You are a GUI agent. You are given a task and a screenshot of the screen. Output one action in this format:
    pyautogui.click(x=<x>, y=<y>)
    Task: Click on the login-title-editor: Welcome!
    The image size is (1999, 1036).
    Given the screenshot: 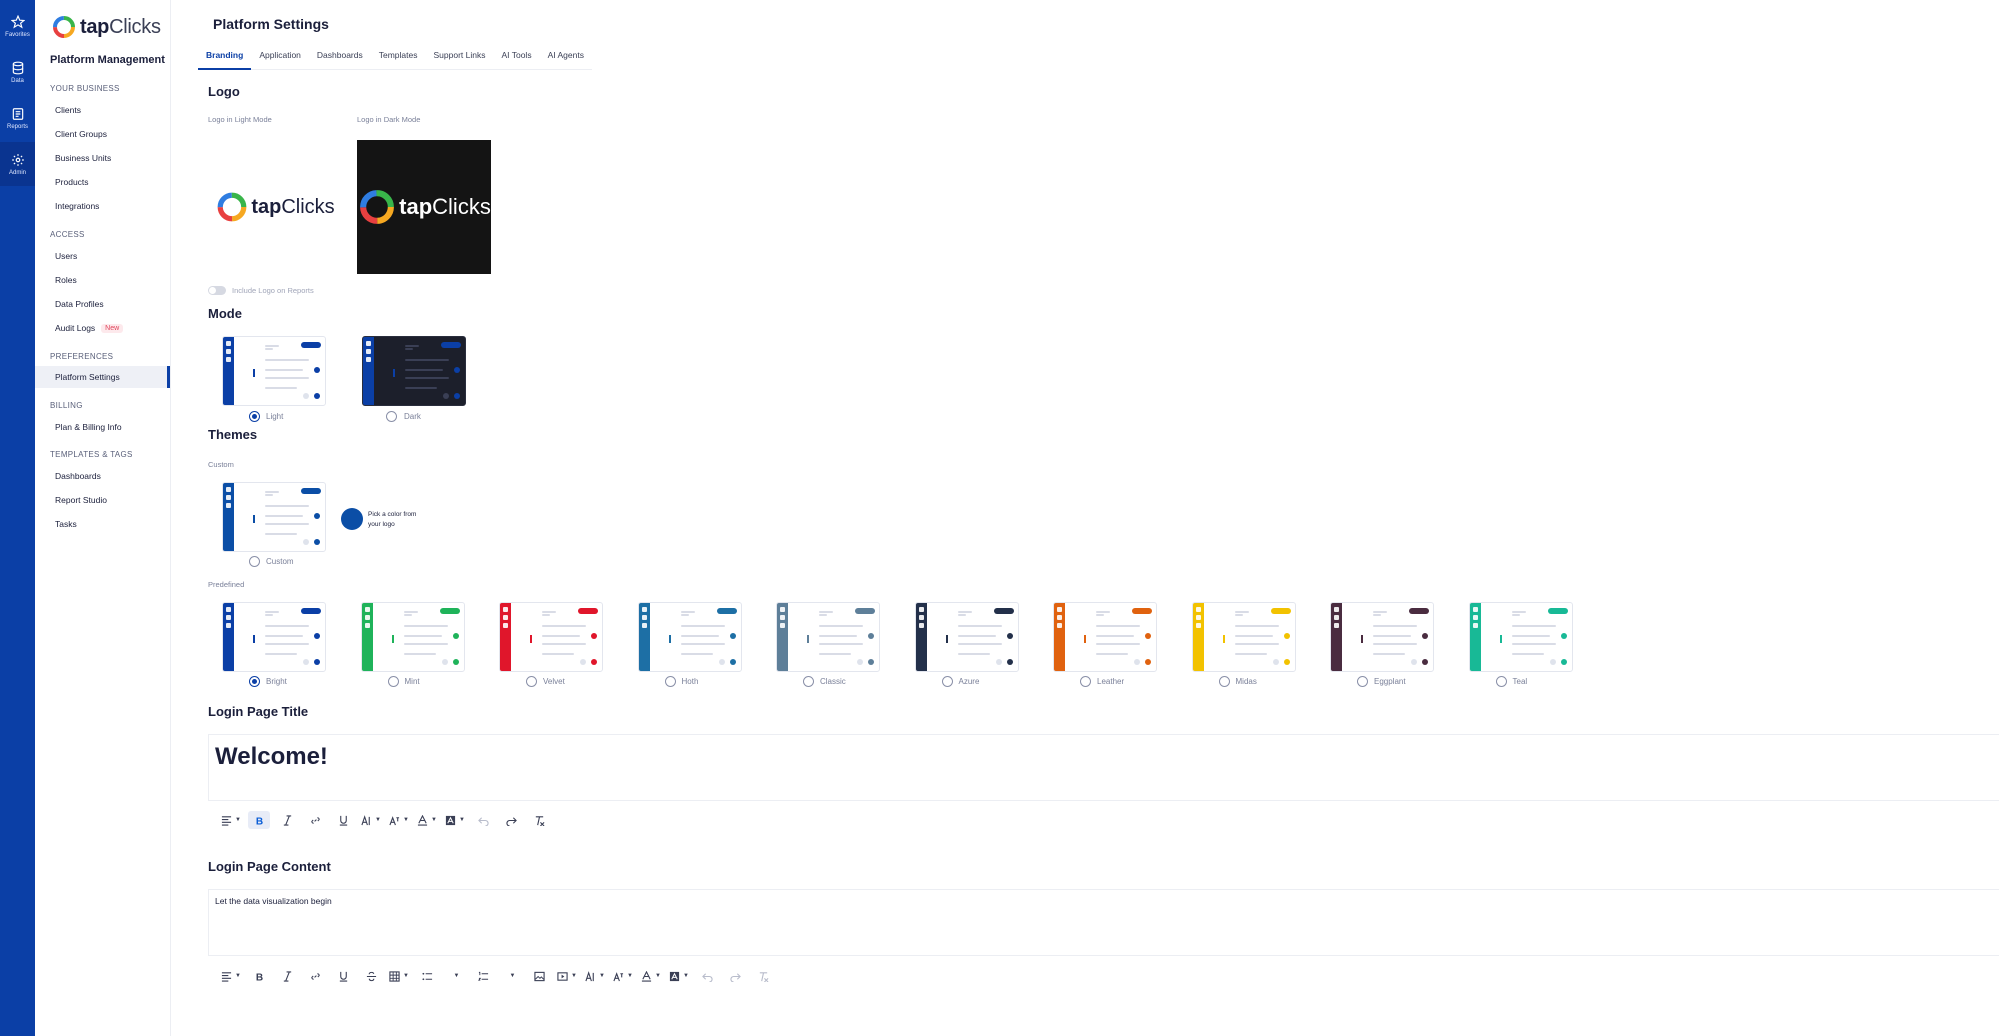 What is the action you would take?
    pyautogui.click(x=1103, y=767)
    